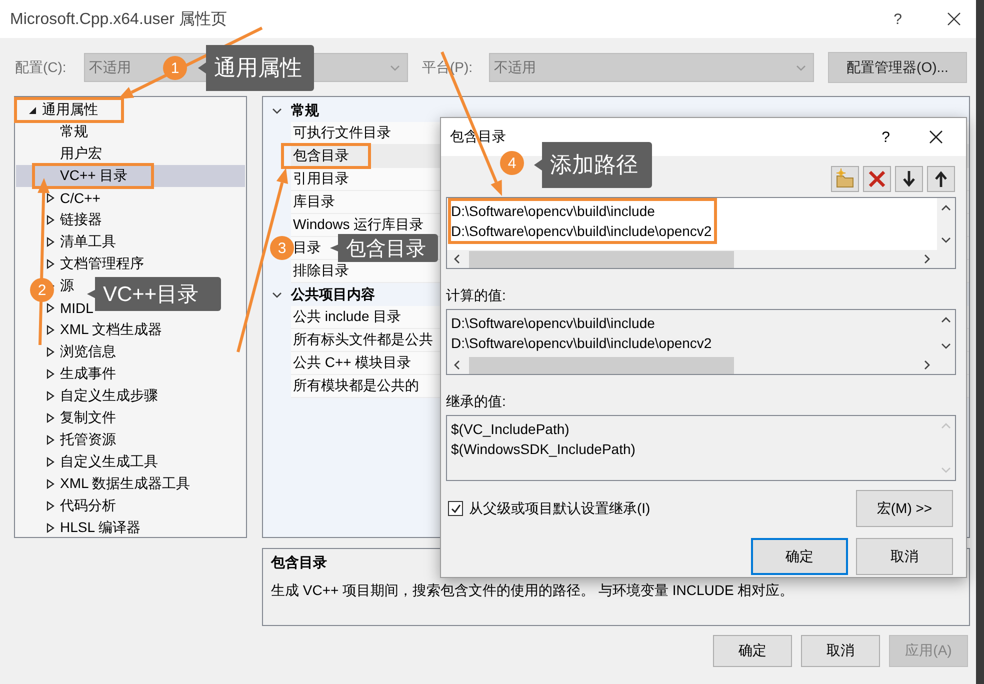 The image size is (984, 684). I want to click on section-title: 公共项目内容, so click(333, 295).